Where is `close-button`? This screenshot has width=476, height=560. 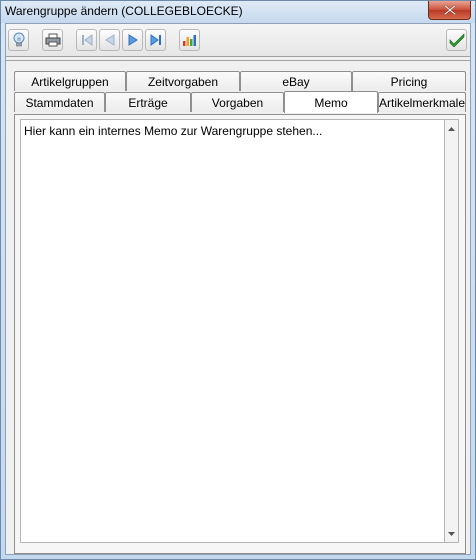 close-button is located at coordinates (449, 10).